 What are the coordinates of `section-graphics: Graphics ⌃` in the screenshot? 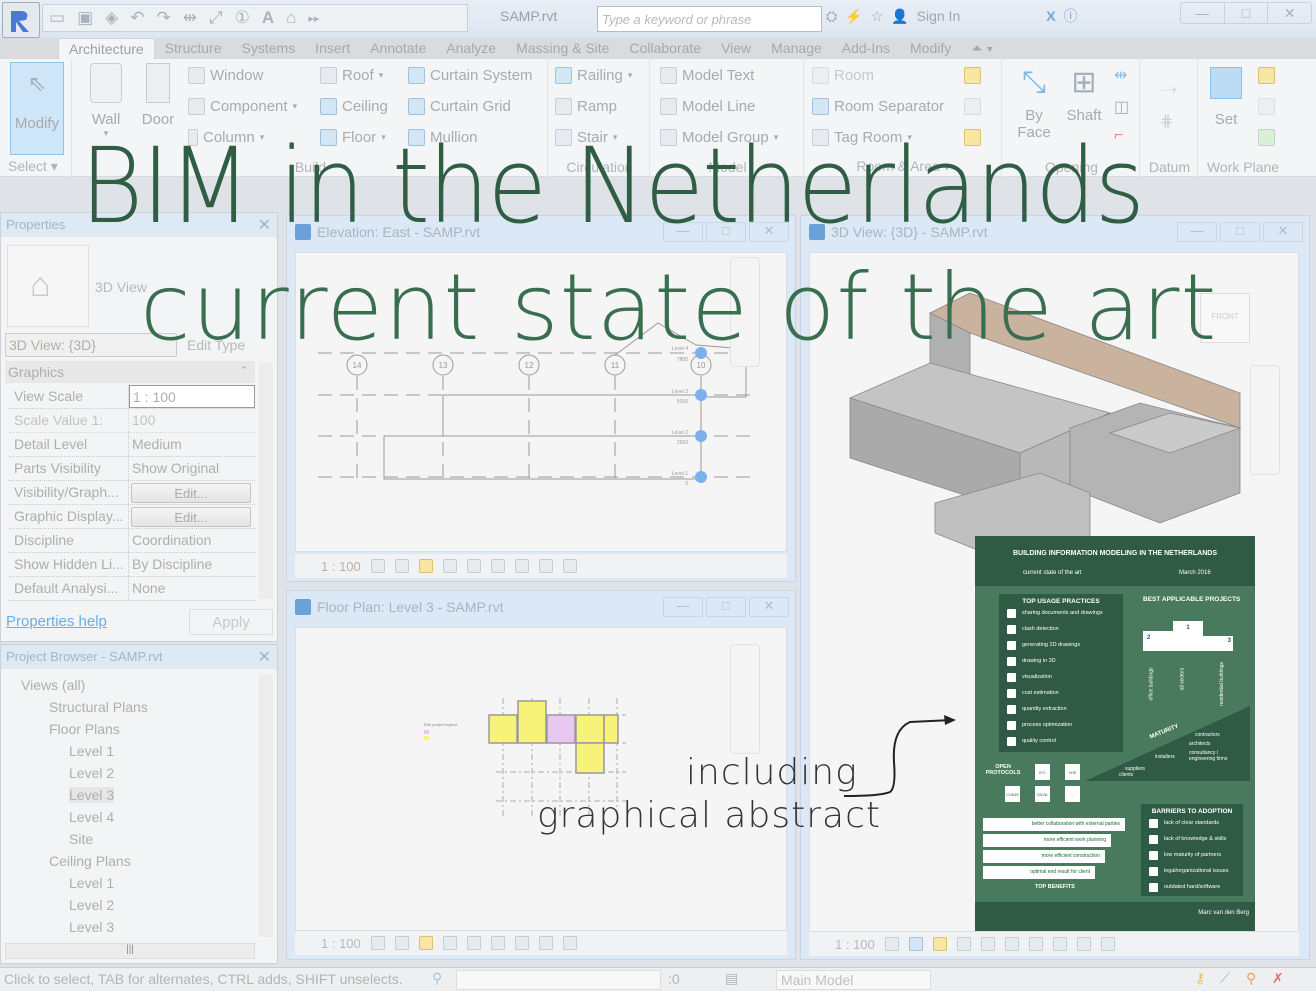 It's located at (130, 372).